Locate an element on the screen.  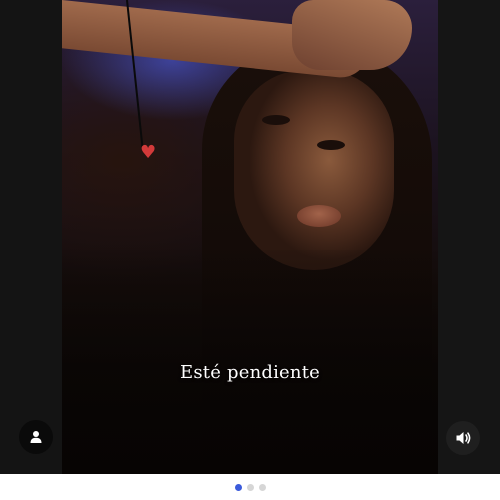
photo-eye-right is located at coordinates (331, 145).